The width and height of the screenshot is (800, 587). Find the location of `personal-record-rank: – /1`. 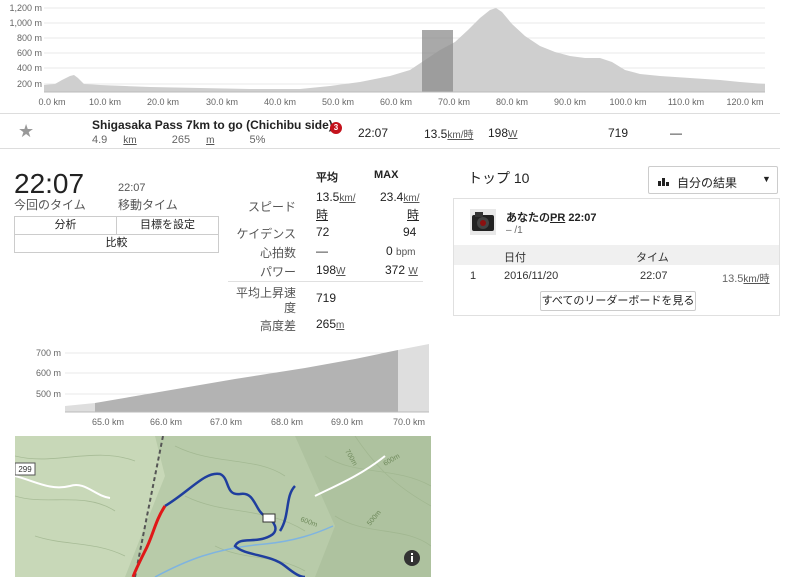

personal-record-rank: – /1 is located at coordinates (514, 230).